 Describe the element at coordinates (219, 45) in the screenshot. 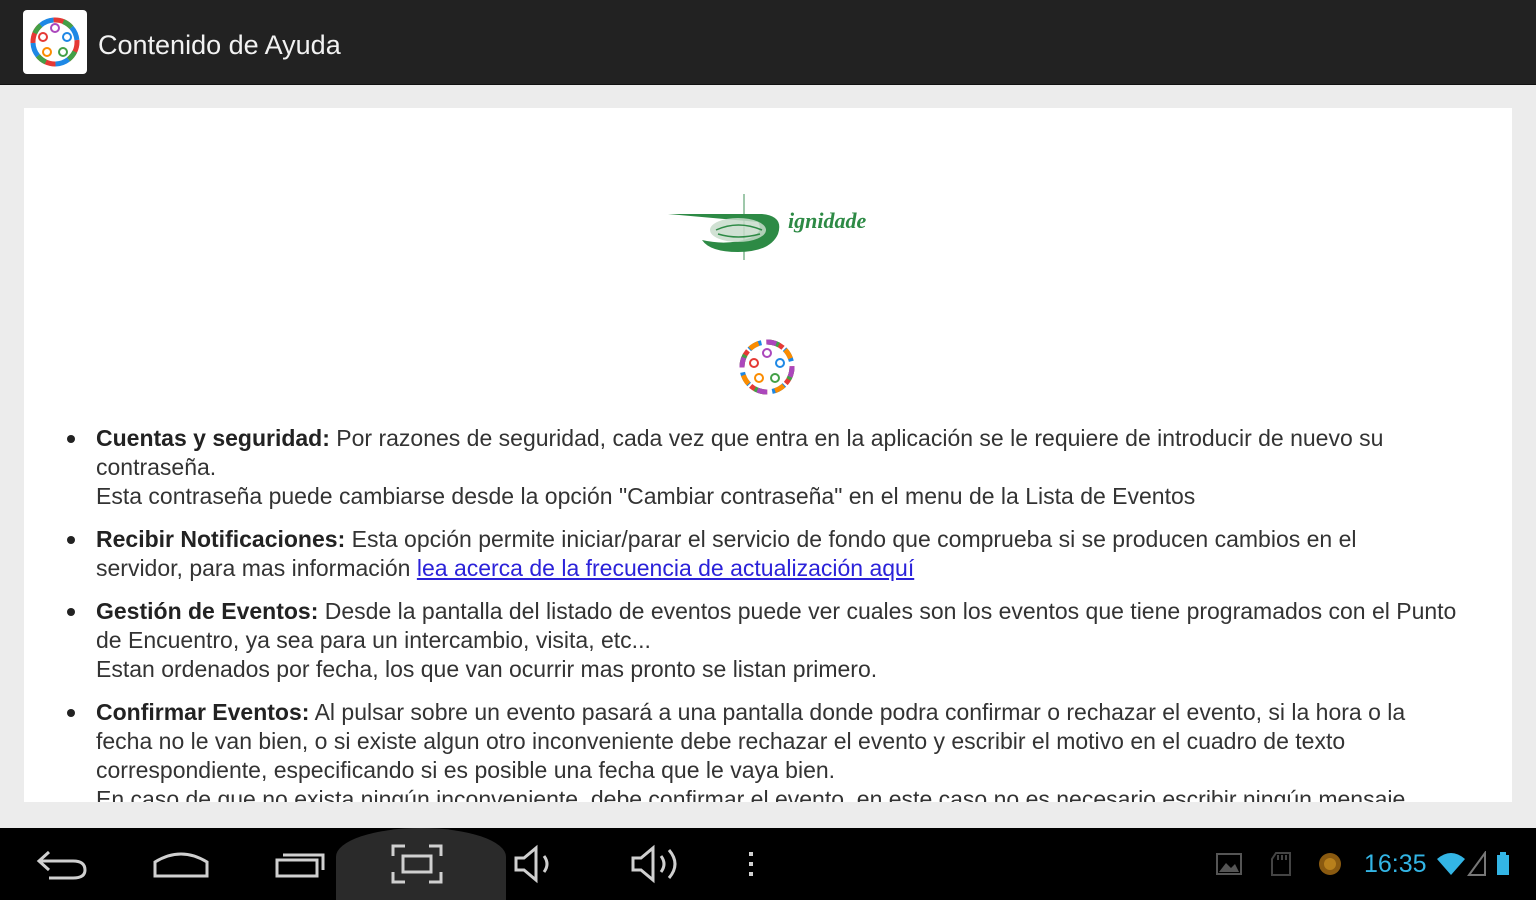

I see `window-title: Contenido de Ayuda` at that location.